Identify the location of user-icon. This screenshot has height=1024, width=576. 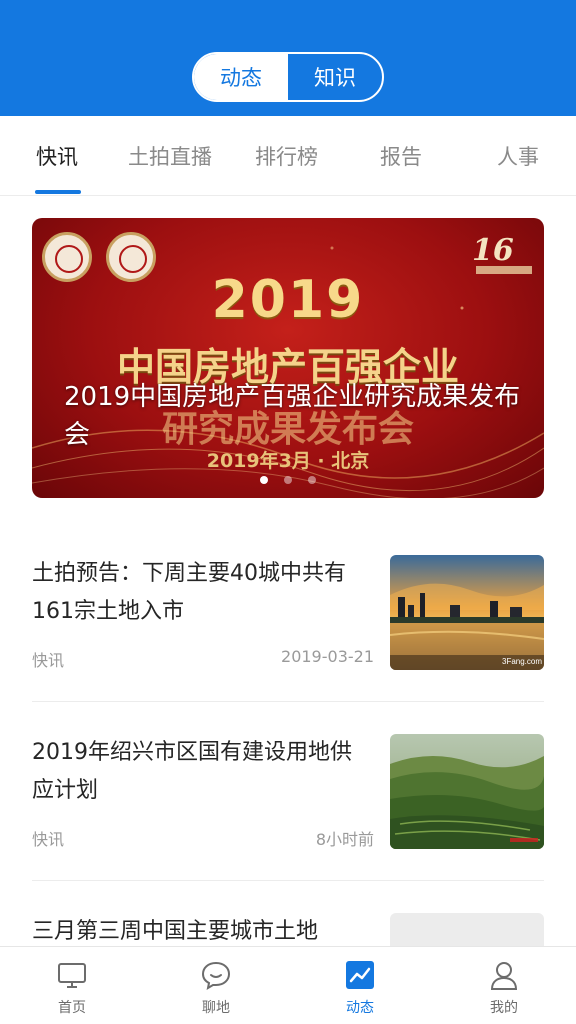
(504, 976).